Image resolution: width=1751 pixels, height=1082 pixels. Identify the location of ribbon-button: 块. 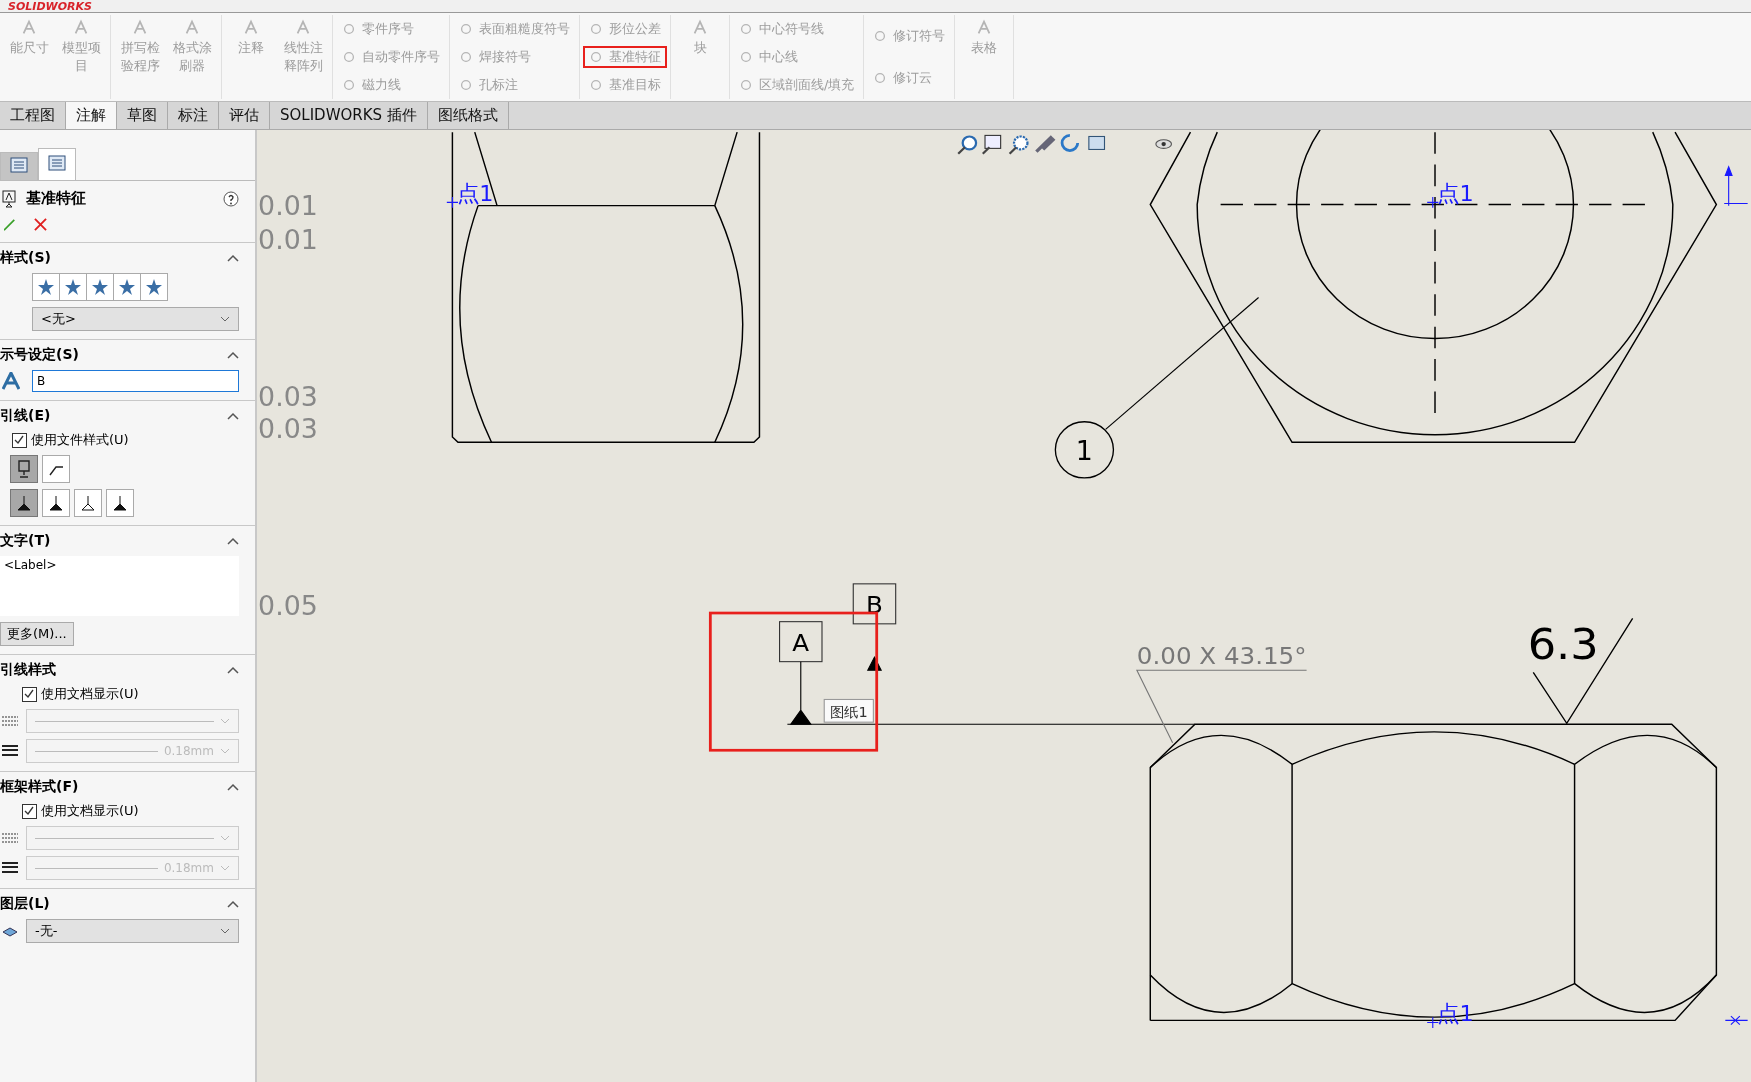
(700, 57).